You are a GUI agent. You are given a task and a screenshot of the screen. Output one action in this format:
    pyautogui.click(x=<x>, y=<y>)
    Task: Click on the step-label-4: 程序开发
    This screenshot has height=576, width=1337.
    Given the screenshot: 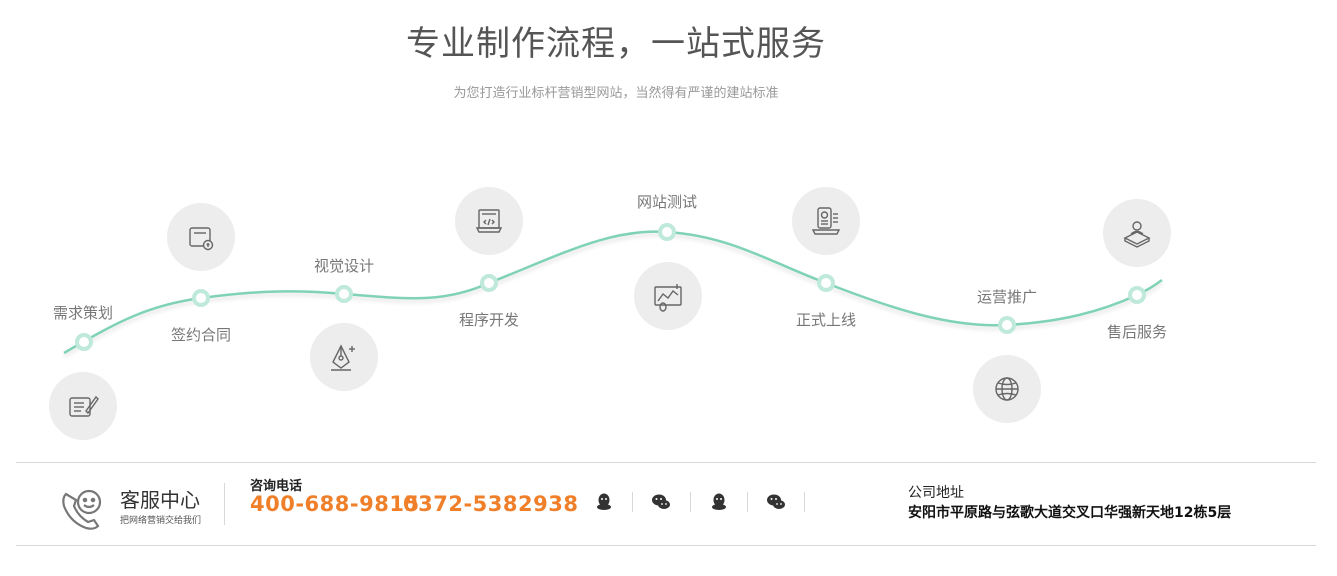 What is the action you would take?
    pyautogui.click(x=489, y=320)
    